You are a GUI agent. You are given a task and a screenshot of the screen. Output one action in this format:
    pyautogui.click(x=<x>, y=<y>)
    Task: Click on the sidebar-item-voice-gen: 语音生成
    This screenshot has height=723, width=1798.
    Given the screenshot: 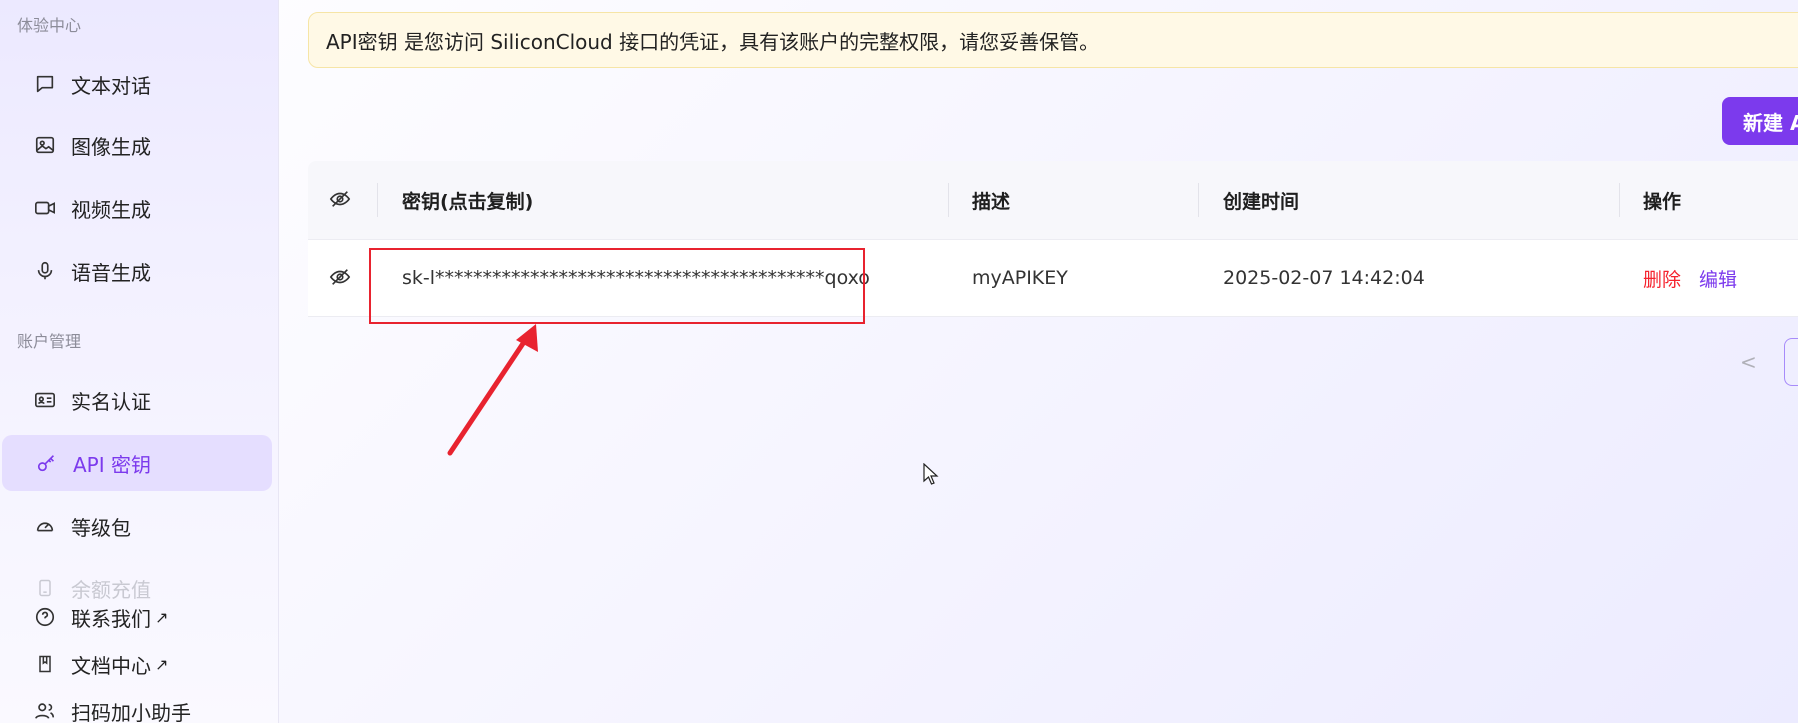 What is the action you would take?
    pyautogui.click(x=136, y=271)
    